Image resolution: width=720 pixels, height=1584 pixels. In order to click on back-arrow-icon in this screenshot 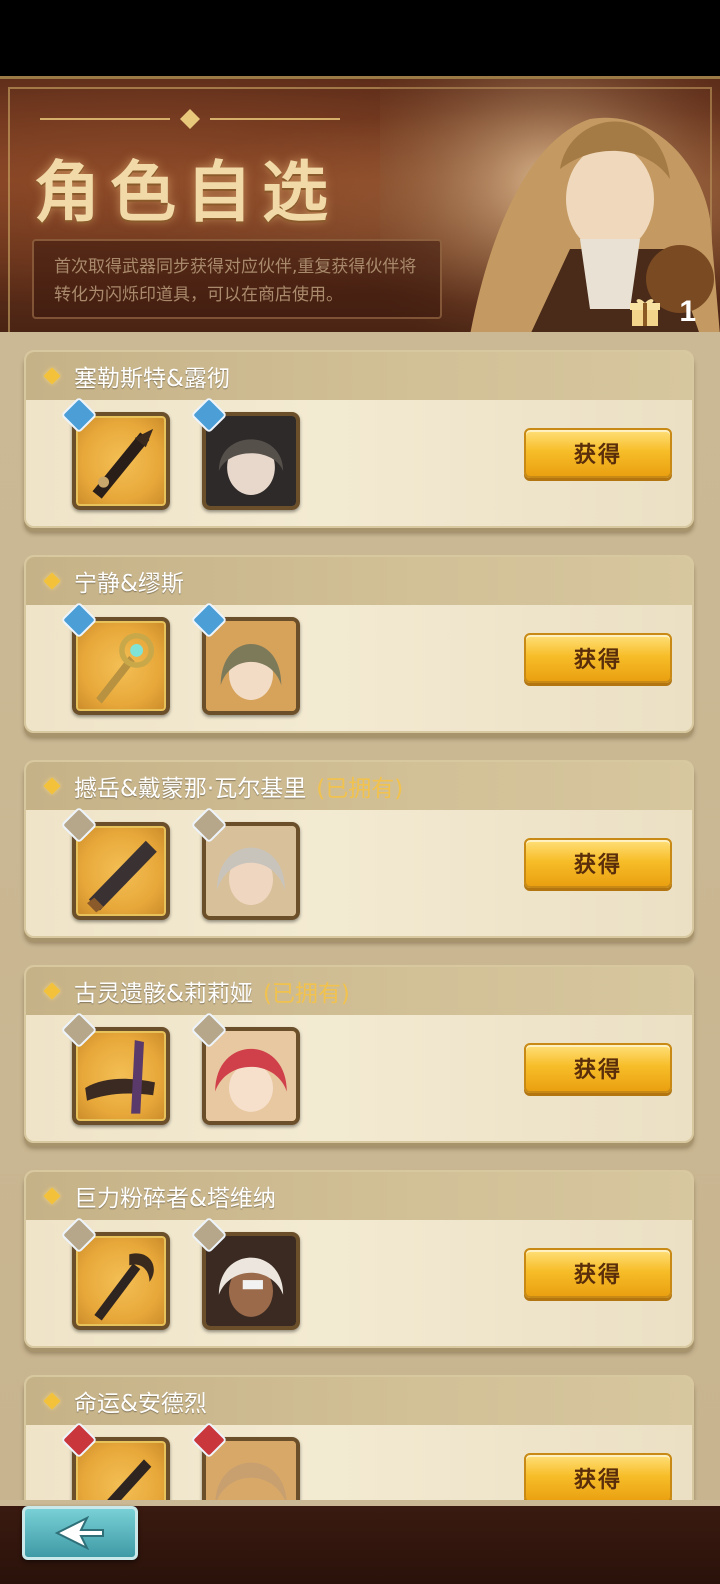, I will do `click(79, 1533)`.